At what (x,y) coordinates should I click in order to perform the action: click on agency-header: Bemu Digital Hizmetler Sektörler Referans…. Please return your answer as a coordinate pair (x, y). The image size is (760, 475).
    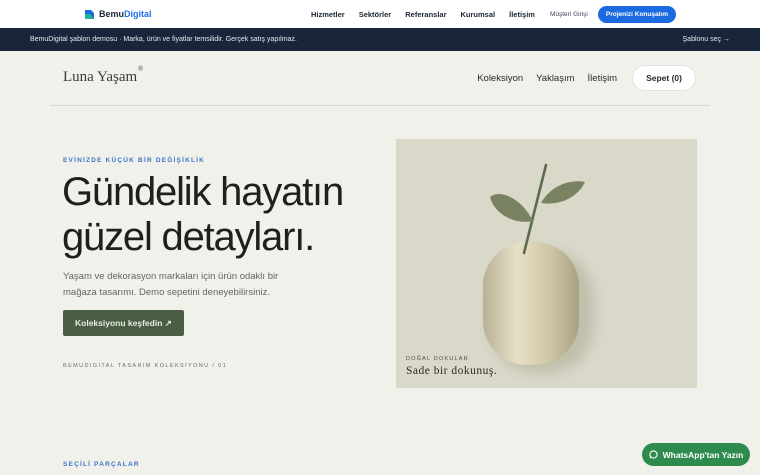
    Looking at the image, I should click on (380, 14).